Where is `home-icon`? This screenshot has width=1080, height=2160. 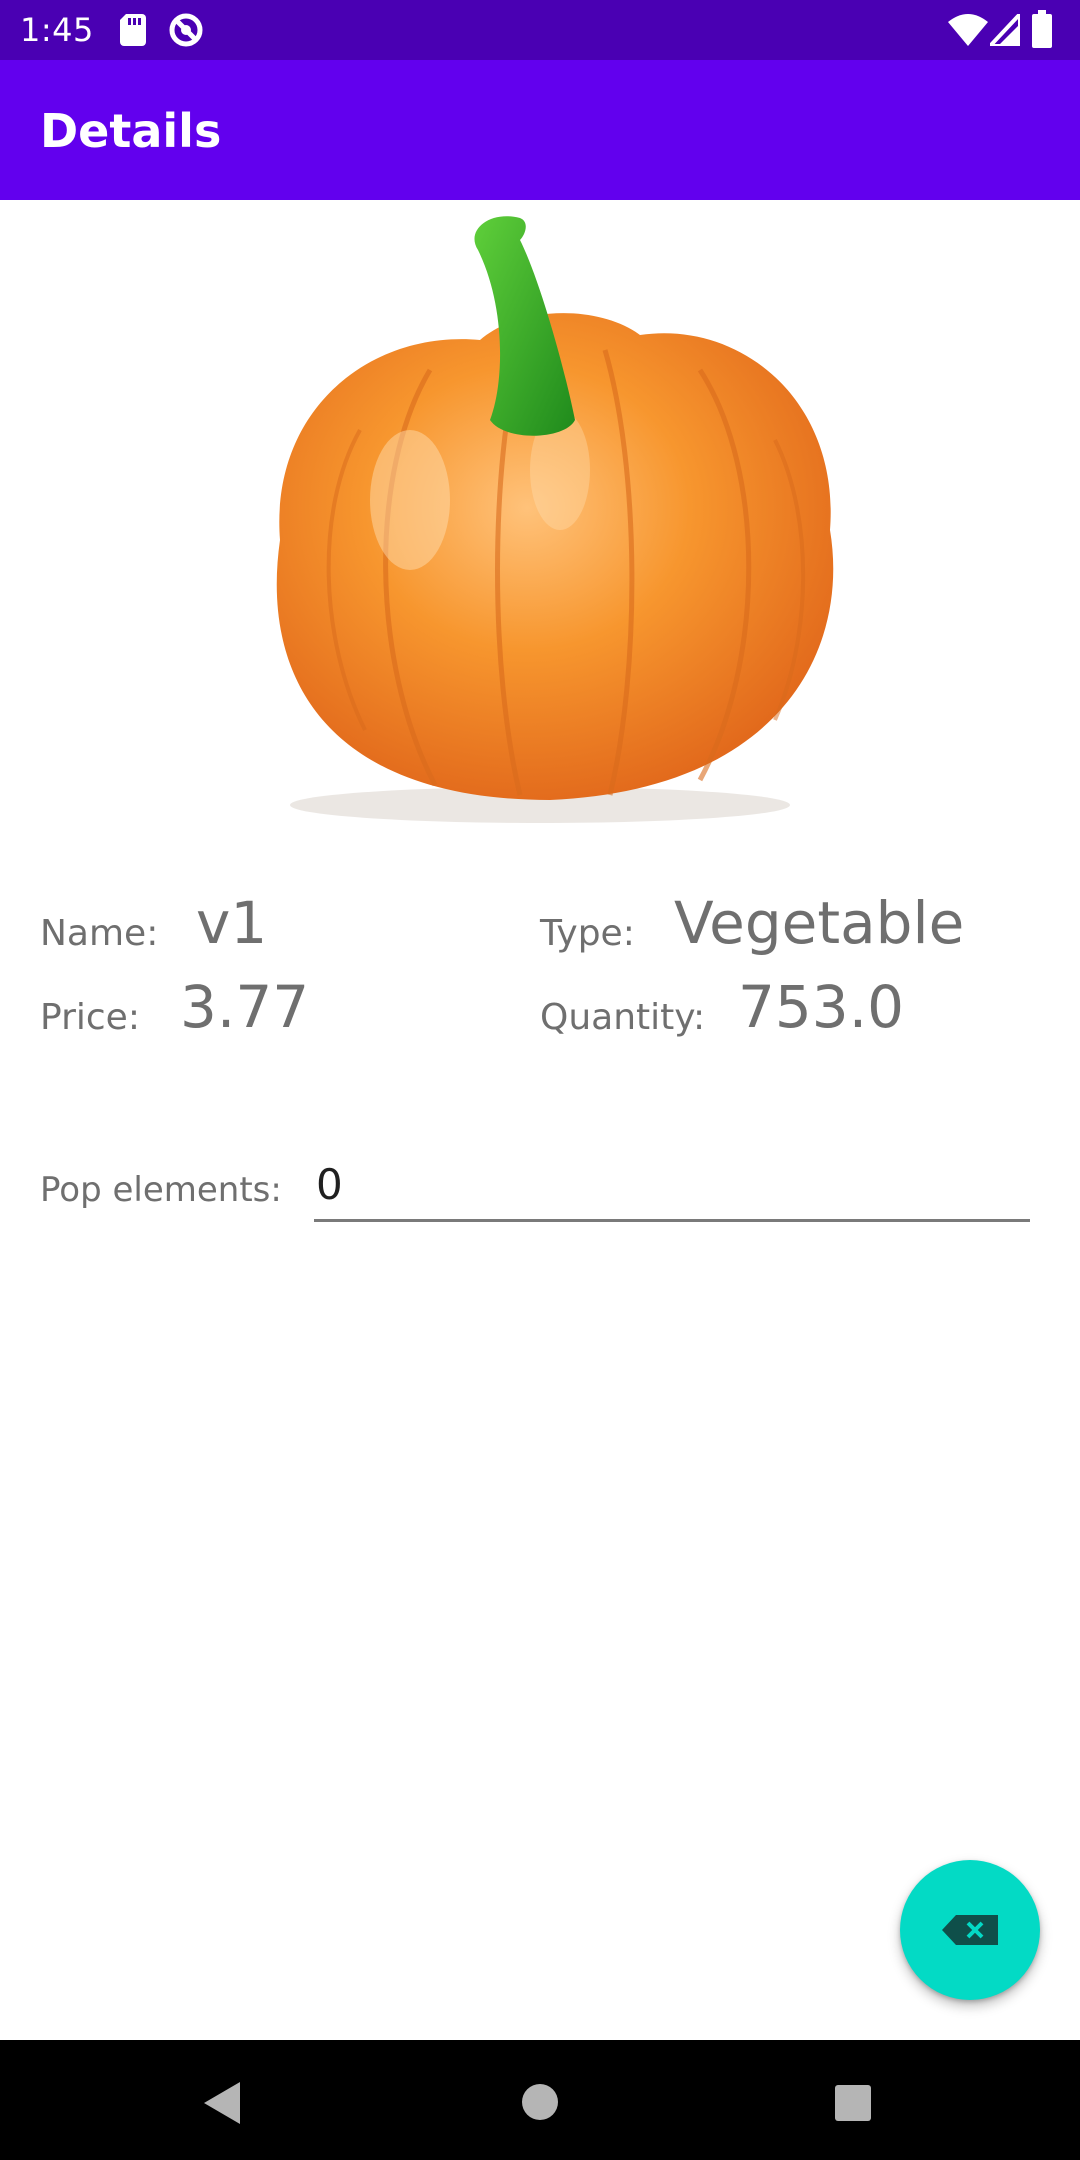 home-icon is located at coordinates (540, 2102).